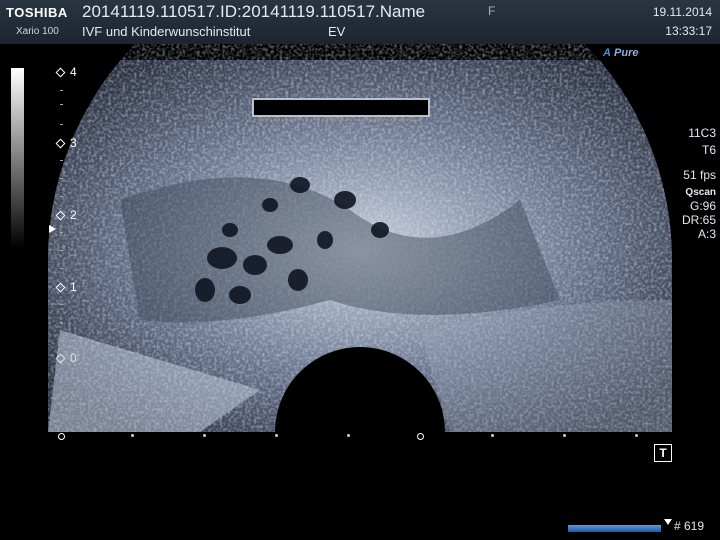 This screenshot has width=720, height=540. I want to click on institution-name: IVF und Kinderwunschinstitut, so click(166, 31).